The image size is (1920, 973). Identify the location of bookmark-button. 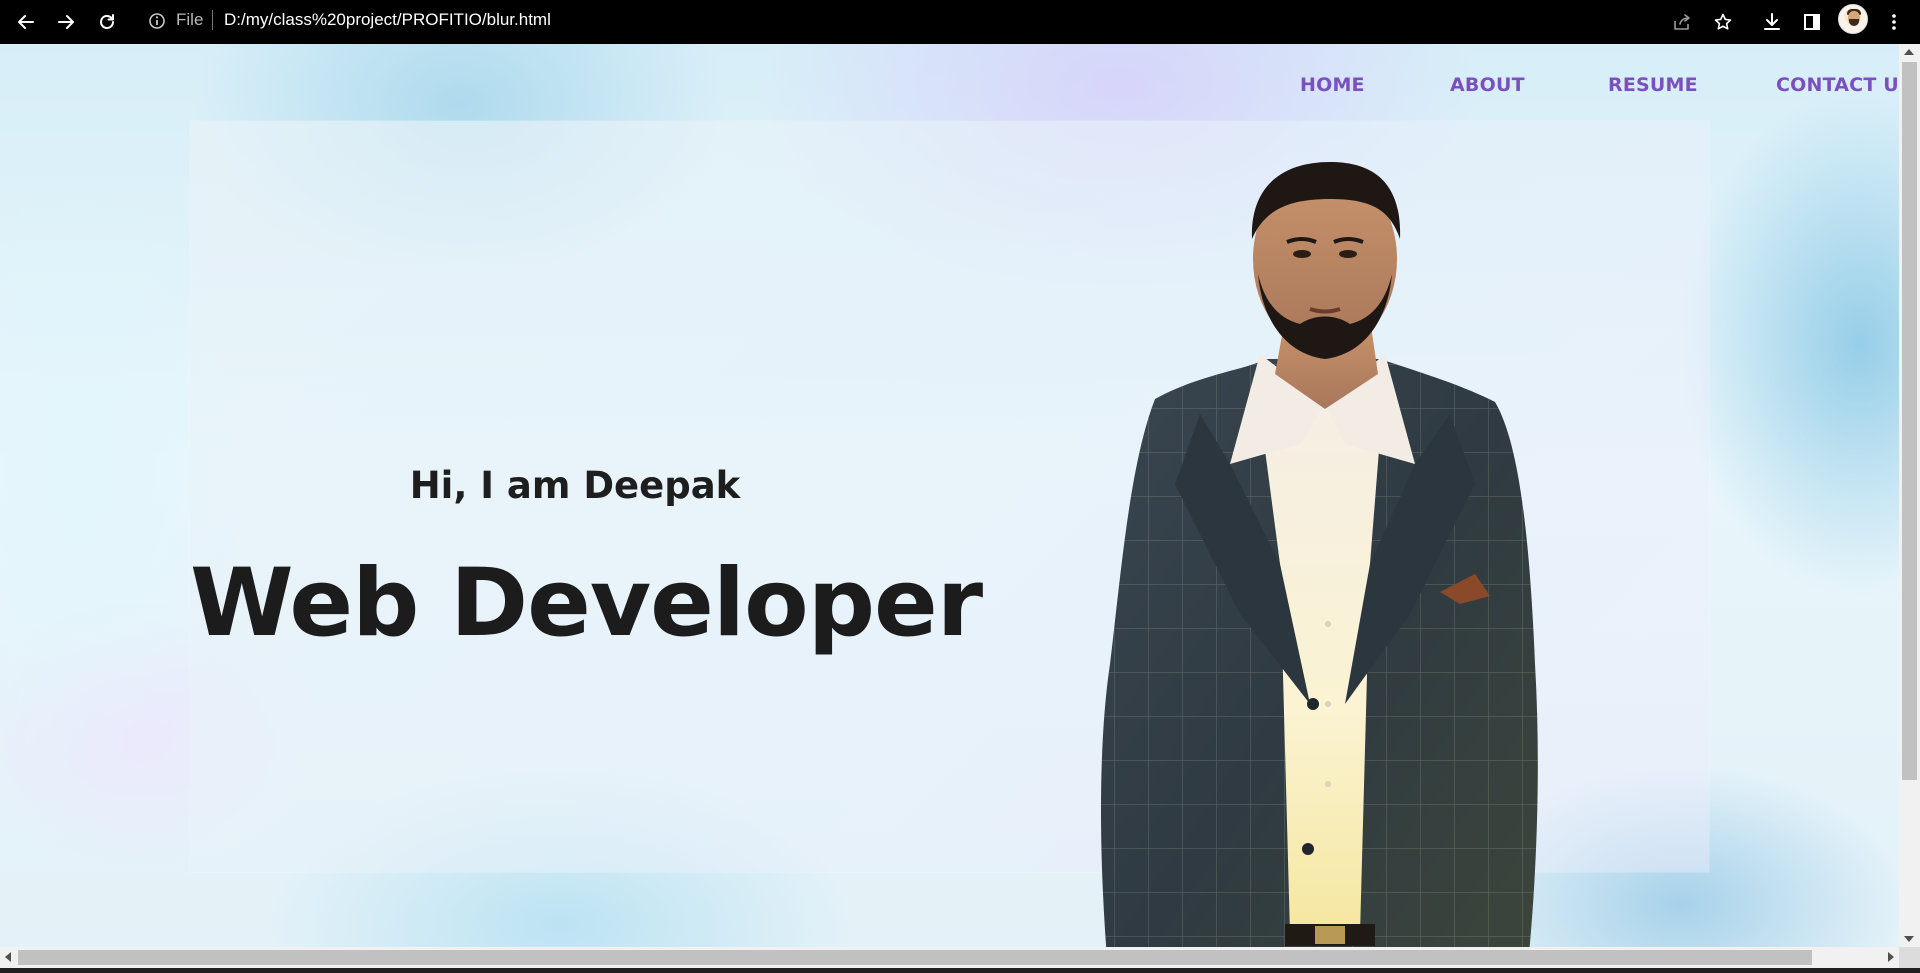
(1723, 22).